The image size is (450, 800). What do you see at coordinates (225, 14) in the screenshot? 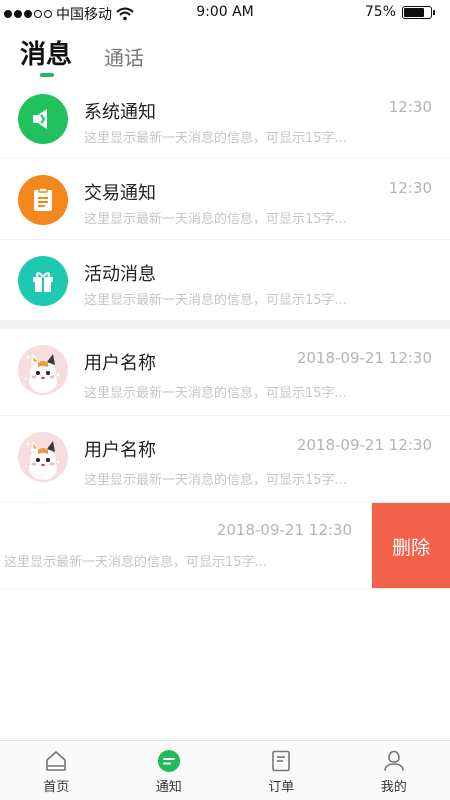
I see `status-bar: 中国移动 9:00 AM 75%` at bounding box center [225, 14].